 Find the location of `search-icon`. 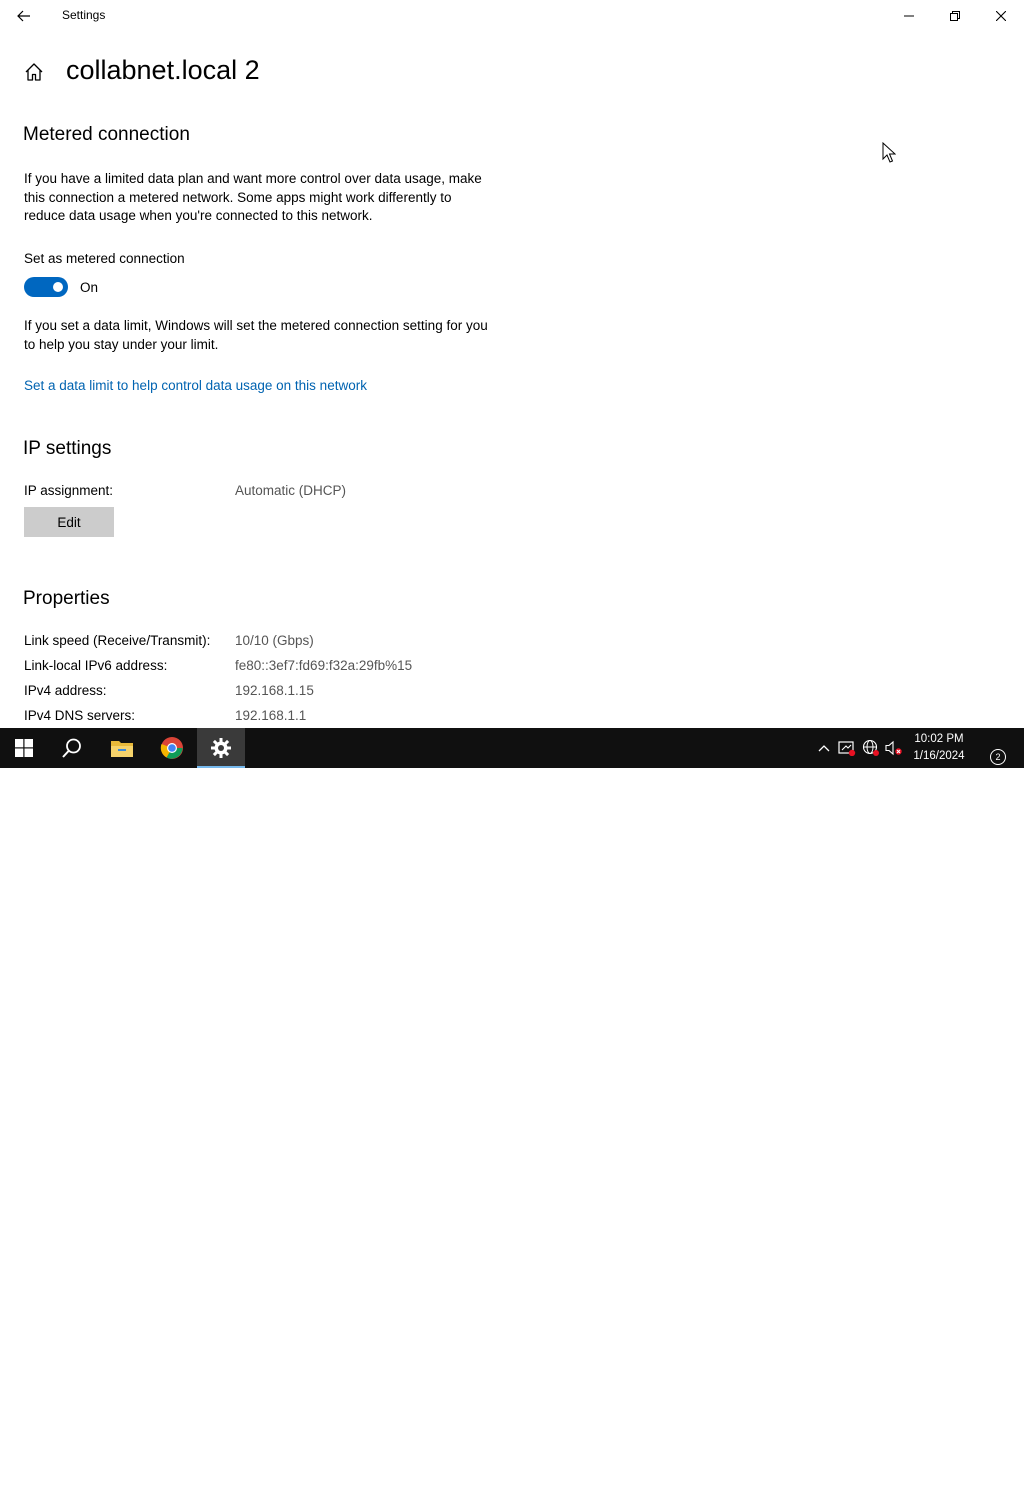

search-icon is located at coordinates (71, 748).